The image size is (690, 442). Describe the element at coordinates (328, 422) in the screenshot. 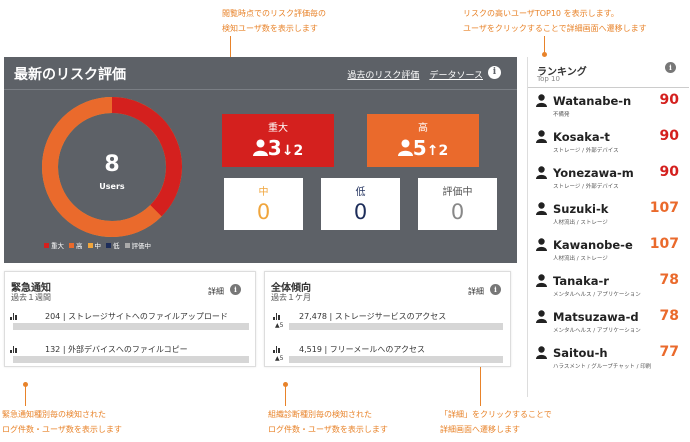

I see `annotation-bottom-center: 組織診断種別毎の検知された ログ件数・ユーザ数を表示します` at that location.